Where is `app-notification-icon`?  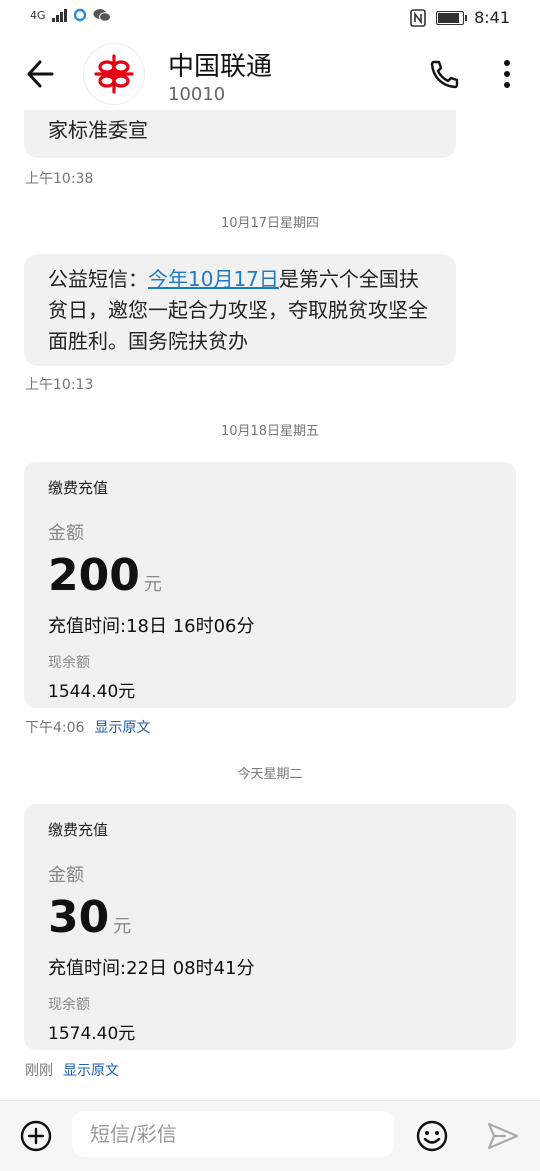
app-notification-icon is located at coordinates (79, 15).